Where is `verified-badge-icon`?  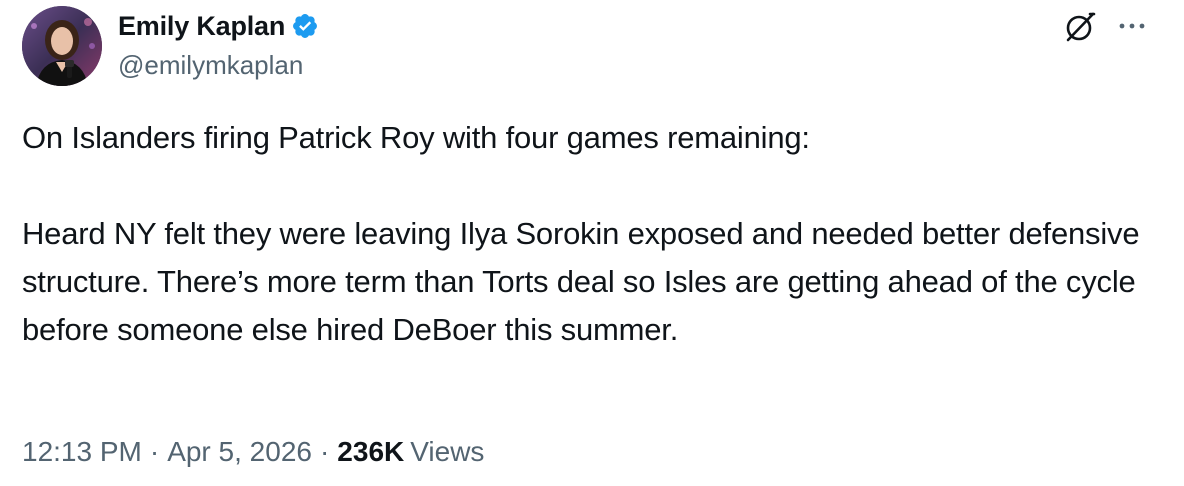 verified-badge-icon is located at coordinates (305, 26).